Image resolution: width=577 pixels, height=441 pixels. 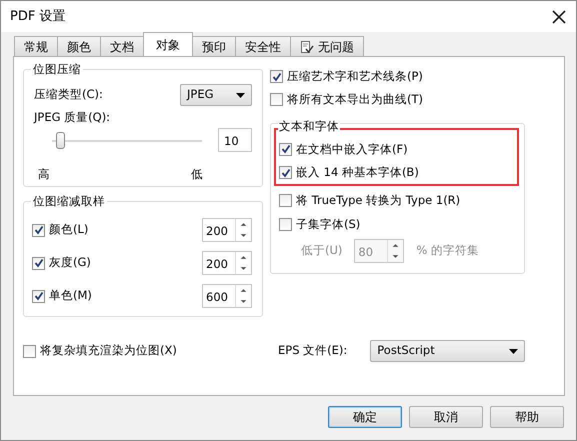 I want to click on field-label: 低于(U), so click(x=321, y=251).